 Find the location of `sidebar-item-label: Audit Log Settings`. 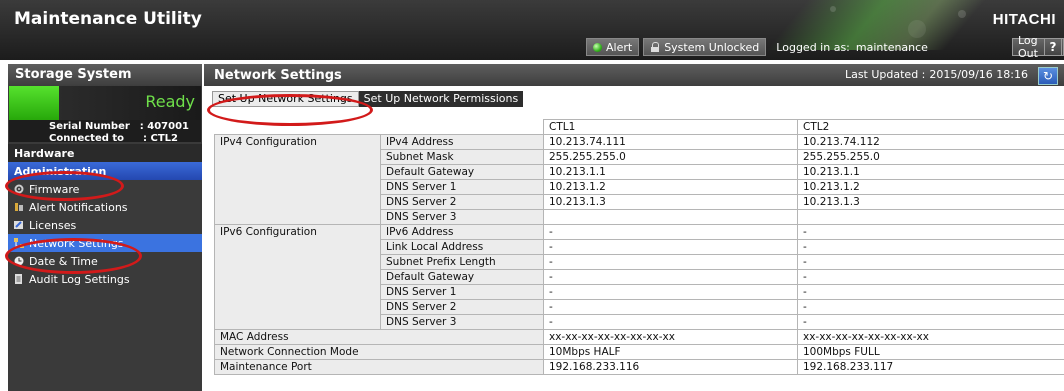

sidebar-item-label: Audit Log Settings is located at coordinates (79, 279).